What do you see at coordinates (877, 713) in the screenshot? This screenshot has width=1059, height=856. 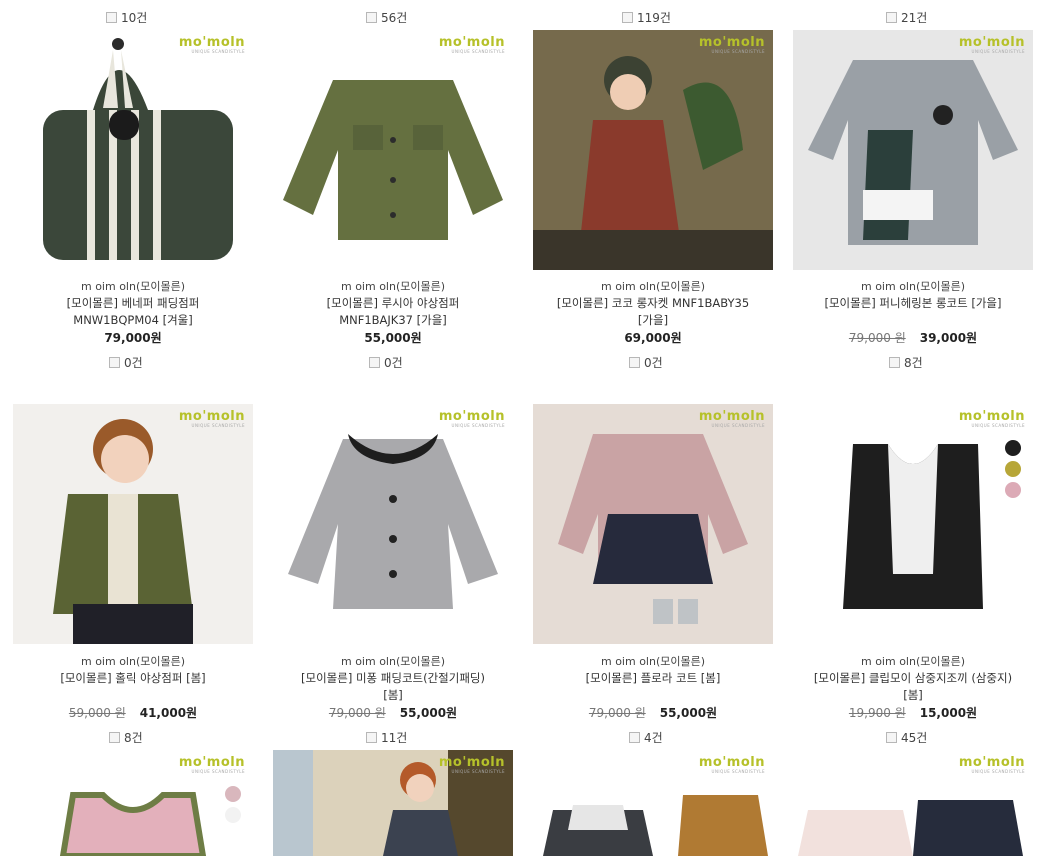 I see `original-price: 19,900 원` at bounding box center [877, 713].